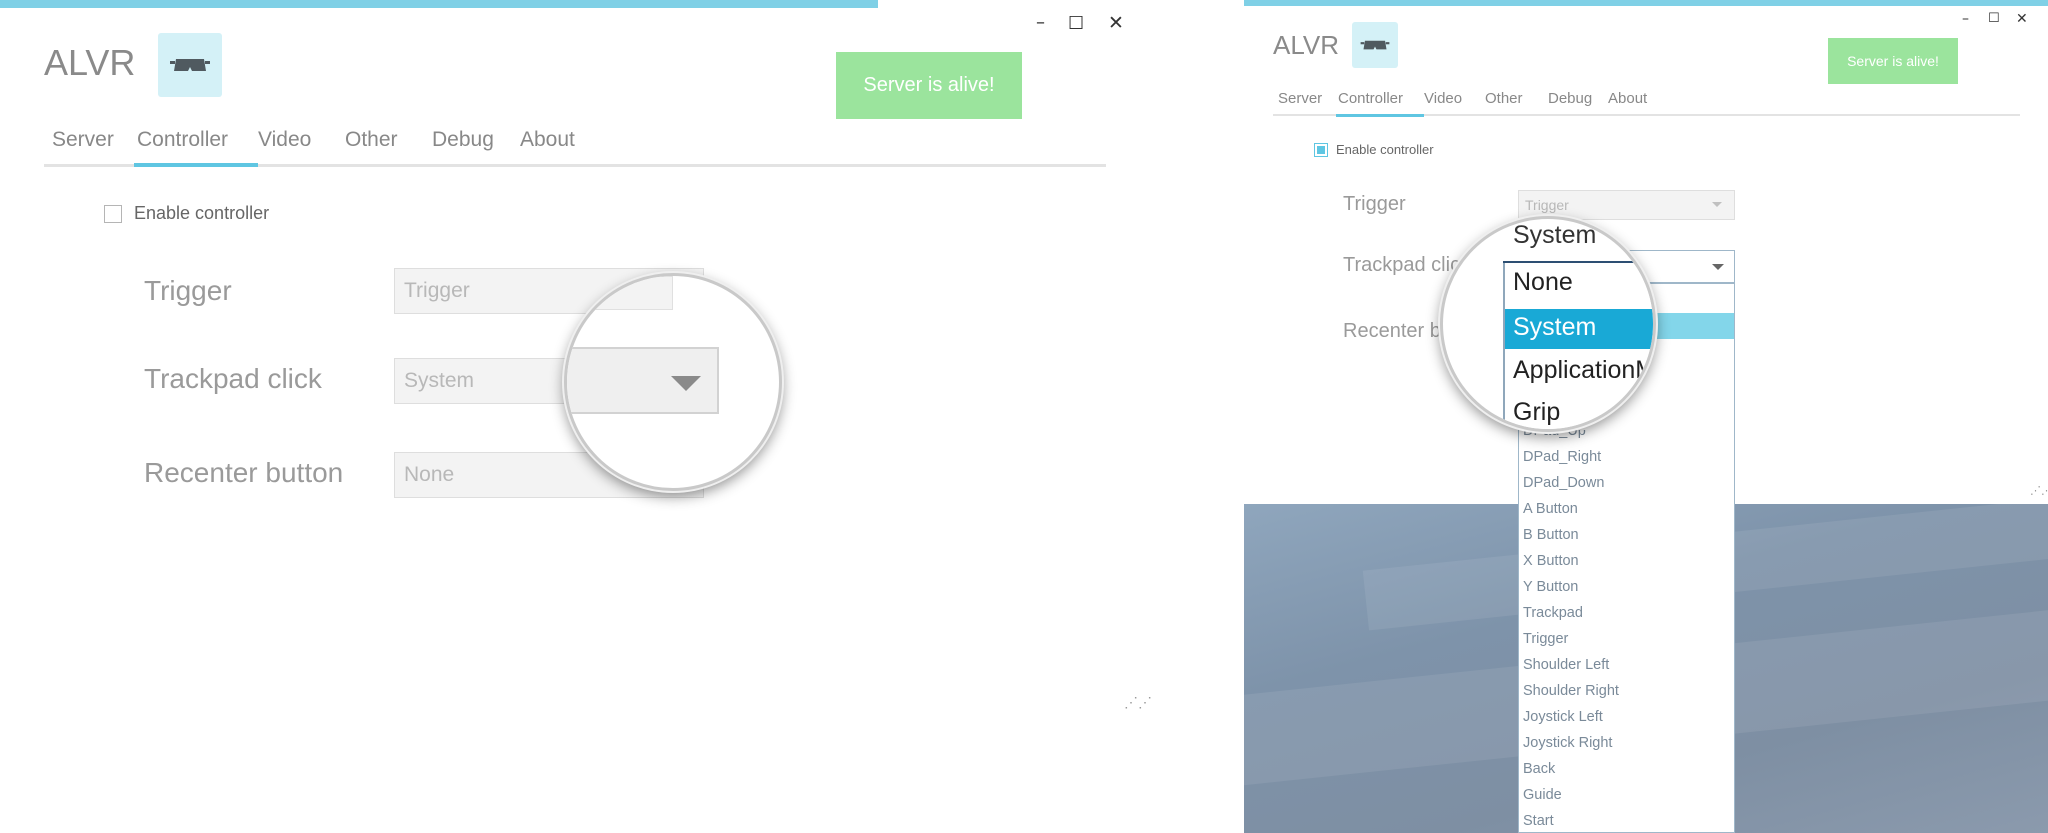  What do you see at coordinates (1626, 769) in the screenshot?
I see `dropdown-option: Back` at bounding box center [1626, 769].